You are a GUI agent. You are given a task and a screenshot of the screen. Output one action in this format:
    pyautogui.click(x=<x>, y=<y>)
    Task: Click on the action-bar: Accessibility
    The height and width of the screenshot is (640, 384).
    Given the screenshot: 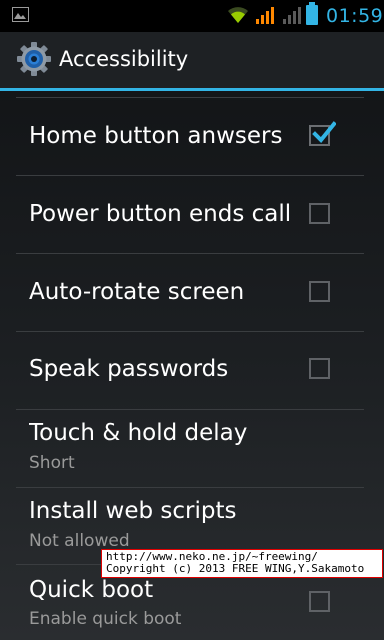 What is the action you would take?
    pyautogui.click(x=192, y=61)
    